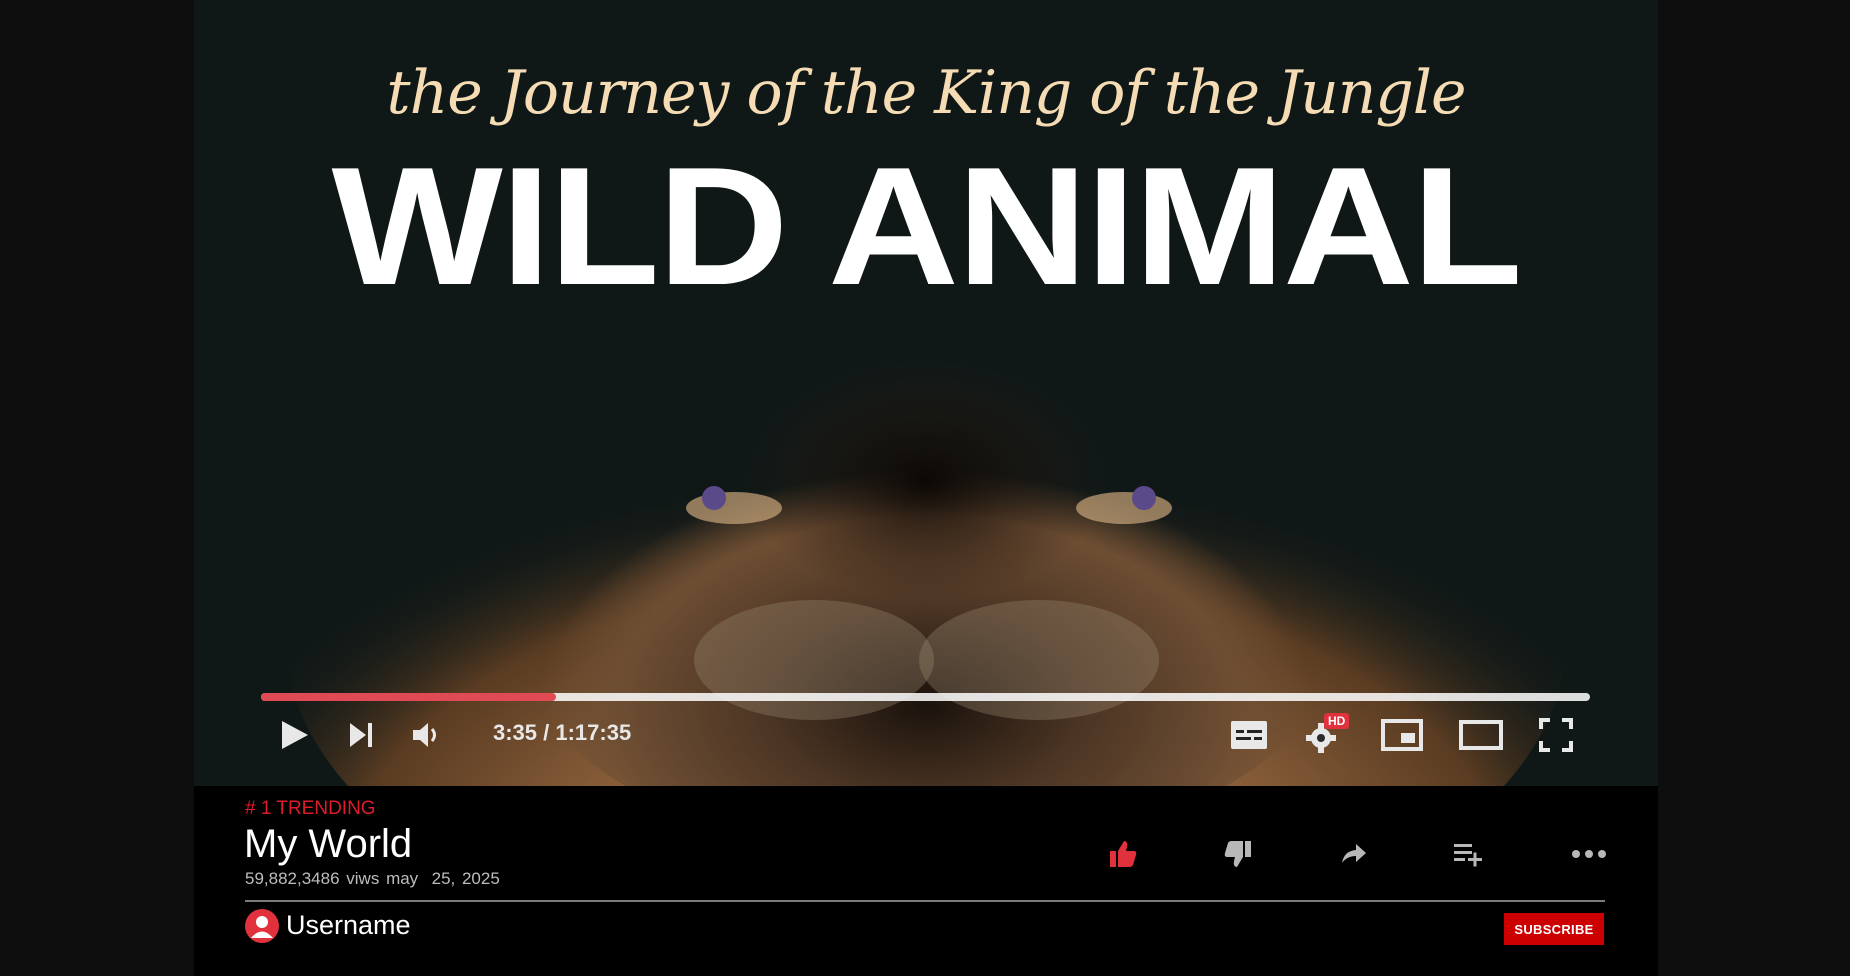  I want to click on dislike-button, so click(1238, 854).